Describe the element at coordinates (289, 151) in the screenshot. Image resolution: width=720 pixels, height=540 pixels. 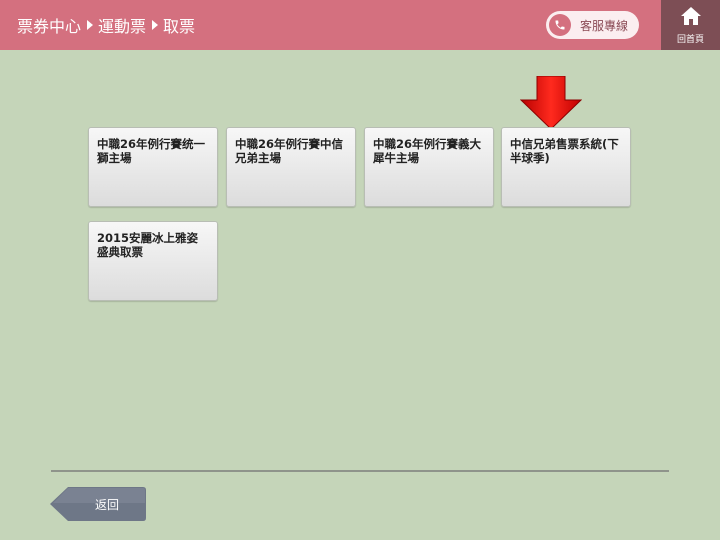
I see `event-tile-label: 中職26年例行賽中信兄弟主場` at that location.